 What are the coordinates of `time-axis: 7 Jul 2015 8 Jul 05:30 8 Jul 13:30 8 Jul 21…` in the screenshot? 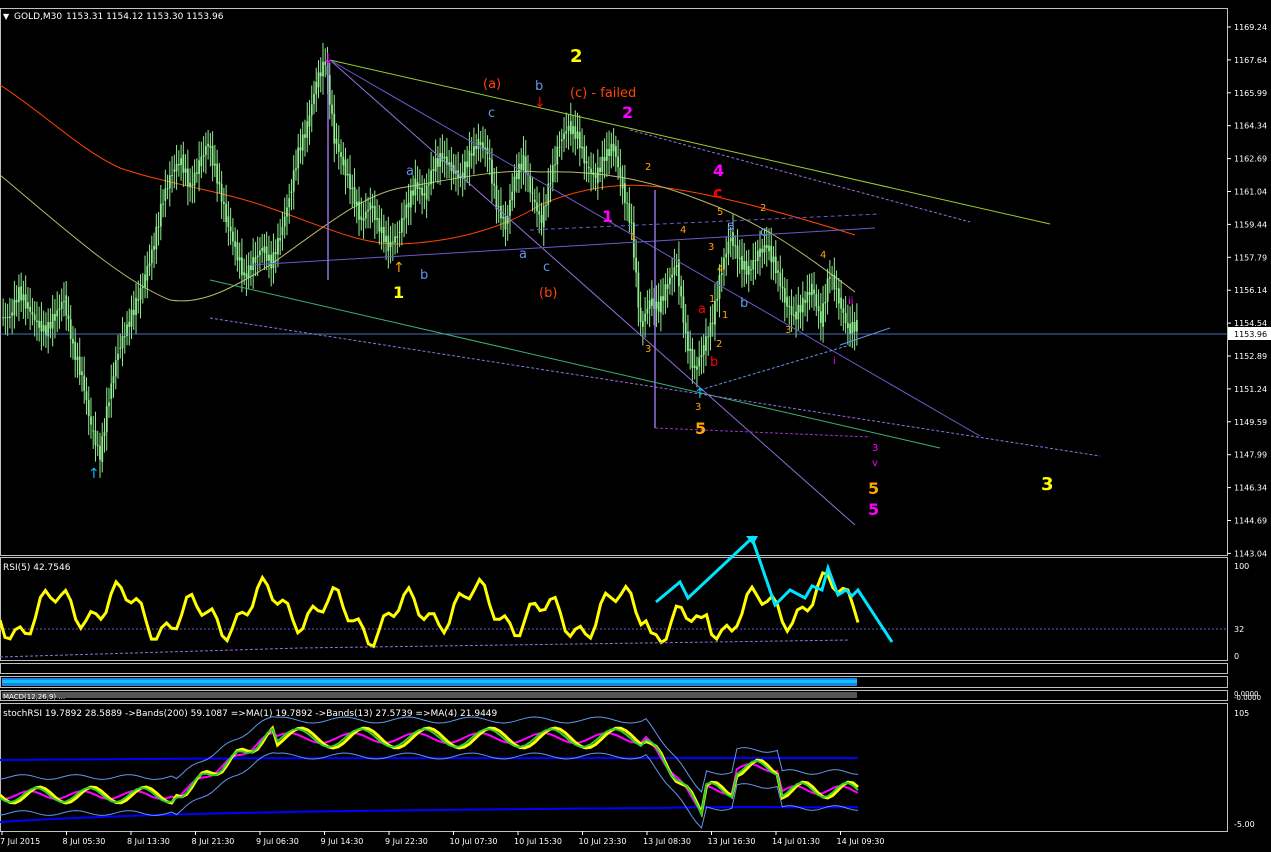 It's located at (442, 838).